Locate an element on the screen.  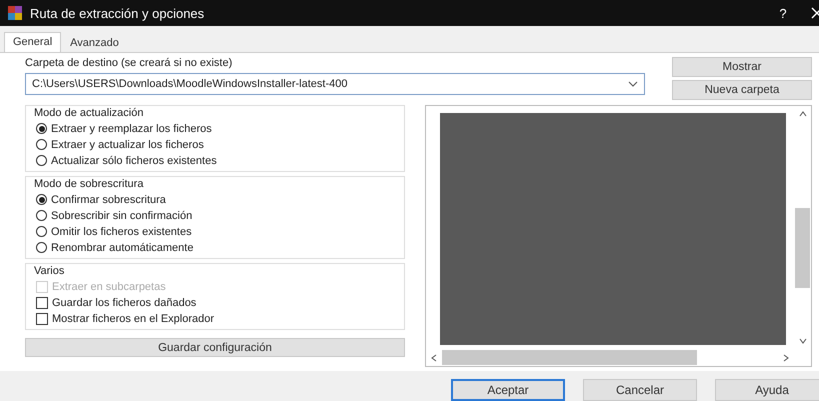
scroll-up-icon is located at coordinates (802, 114).